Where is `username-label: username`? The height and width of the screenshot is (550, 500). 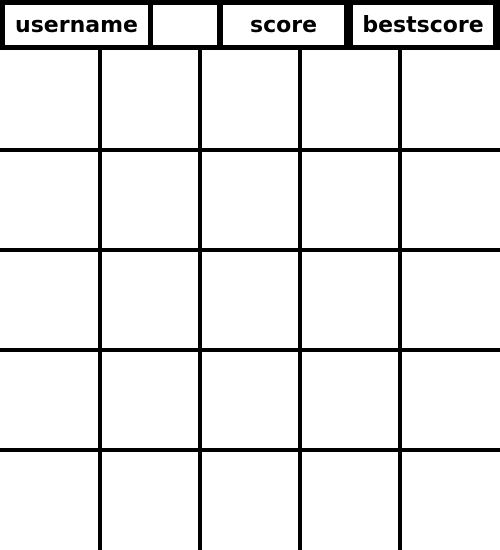
username-label: username is located at coordinates (76, 25).